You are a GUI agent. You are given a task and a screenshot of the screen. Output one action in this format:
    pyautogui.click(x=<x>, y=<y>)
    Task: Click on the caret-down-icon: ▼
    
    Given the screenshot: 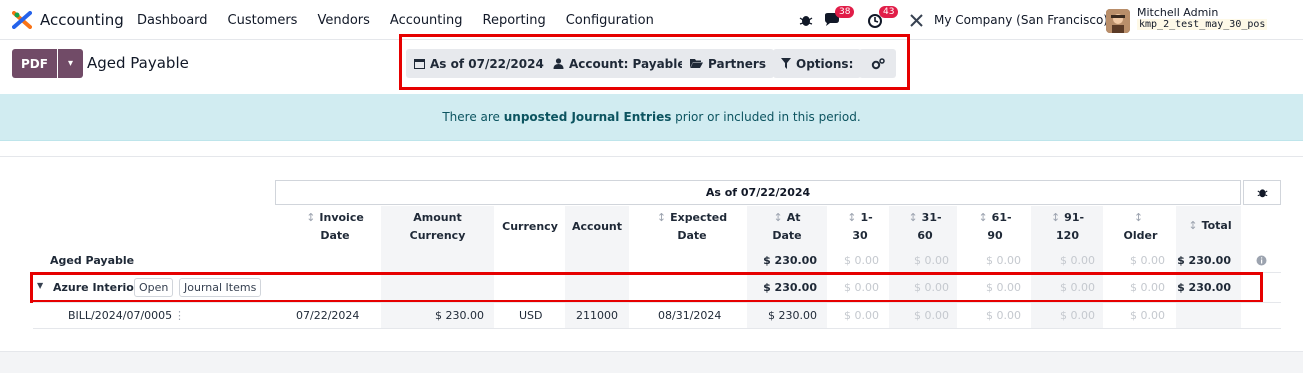 What is the action you would take?
    pyautogui.click(x=40, y=285)
    